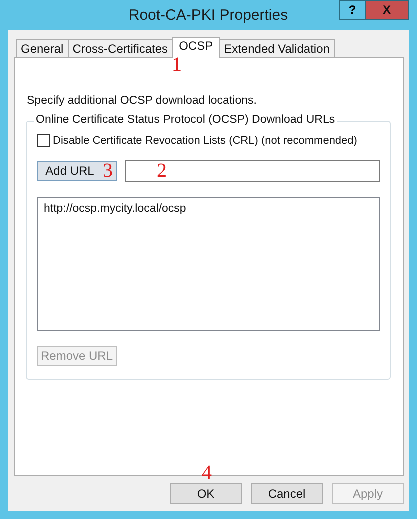  Describe the element at coordinates (287, 493) in the screenshot. I see `dialog-button: Cancel` at that location.